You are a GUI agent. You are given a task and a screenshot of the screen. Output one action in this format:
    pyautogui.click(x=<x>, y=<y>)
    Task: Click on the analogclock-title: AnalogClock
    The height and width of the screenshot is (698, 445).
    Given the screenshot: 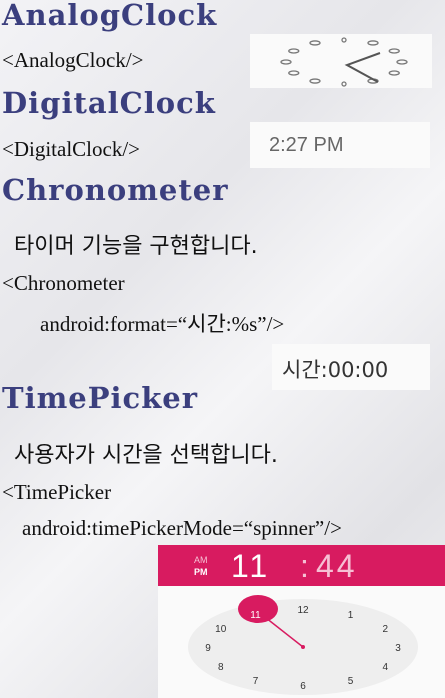 What is the action you would take?
    pyautogui.click(x=110, y=16)
    